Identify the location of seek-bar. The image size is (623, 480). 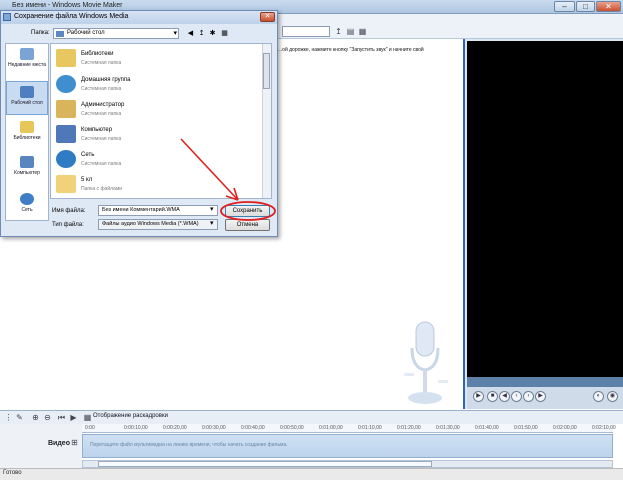
(545, 382).